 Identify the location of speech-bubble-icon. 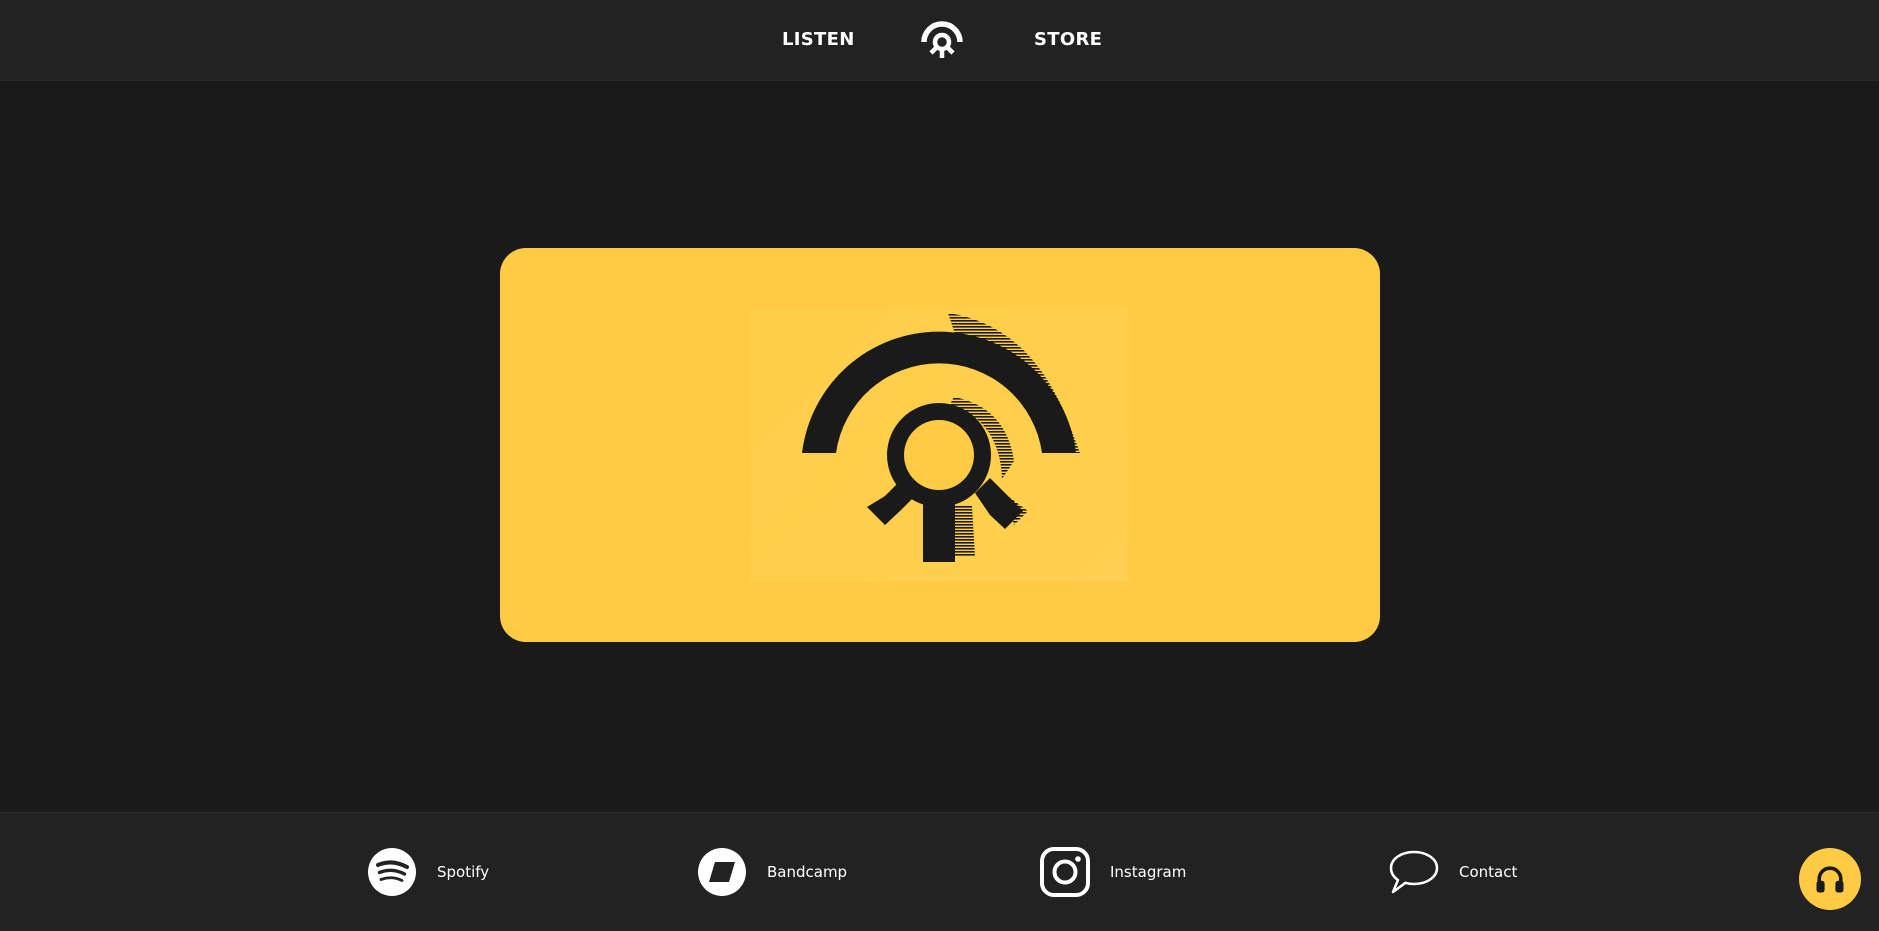
(1414, 872).